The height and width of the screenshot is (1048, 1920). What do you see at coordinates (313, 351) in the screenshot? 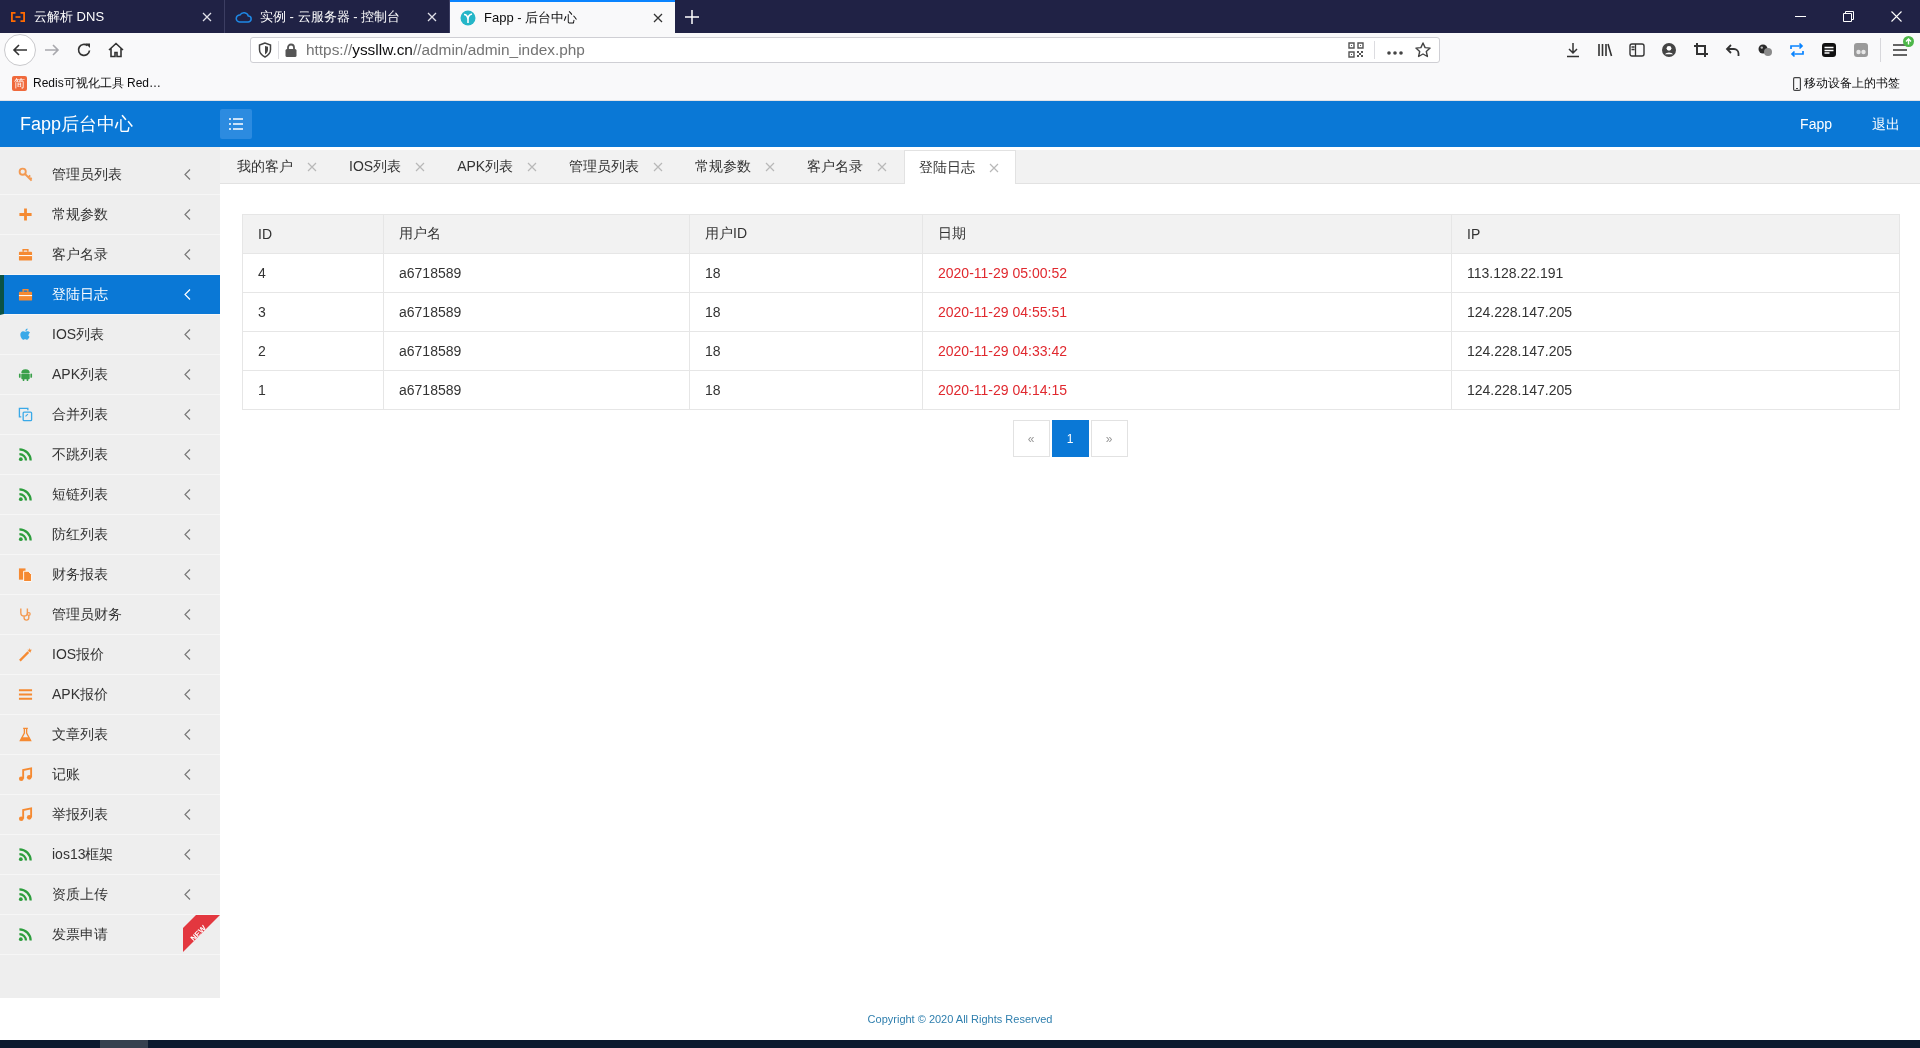
I see `table-cell: 2` at bounding box center [313, 351].